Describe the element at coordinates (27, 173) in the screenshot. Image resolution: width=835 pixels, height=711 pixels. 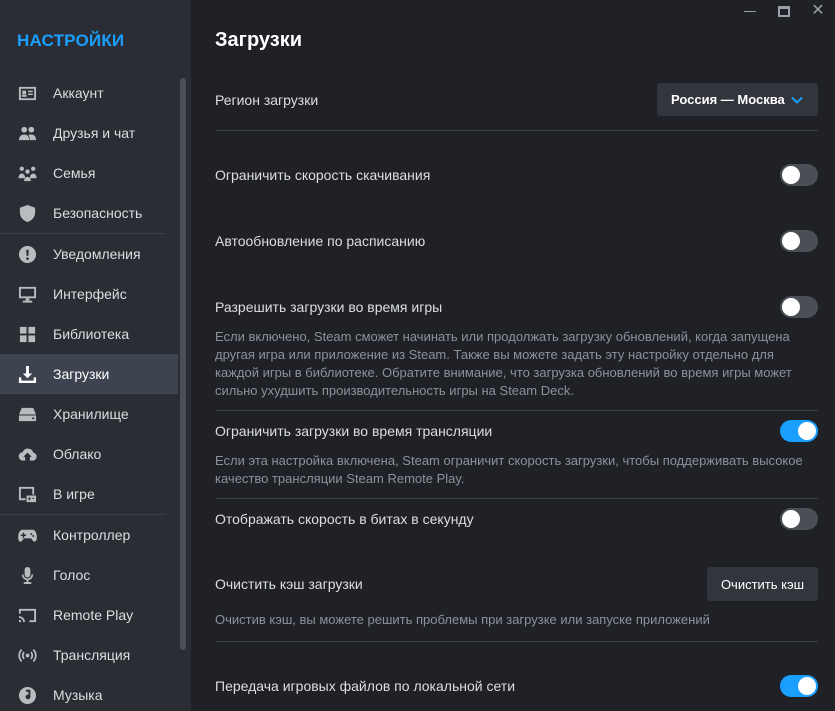
I see `family-icon` at that location.